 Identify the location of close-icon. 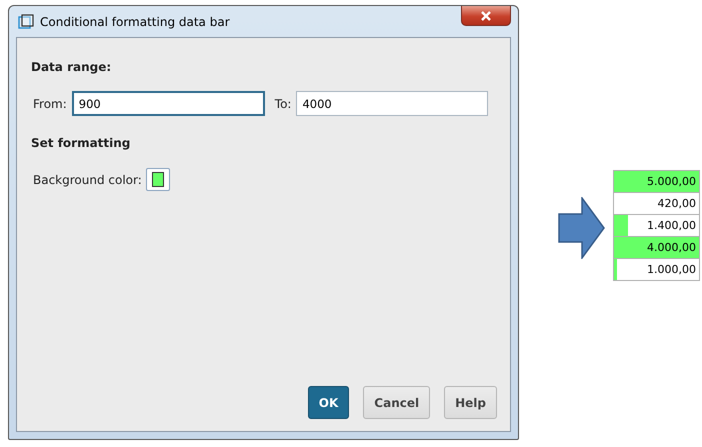
(486, 15).